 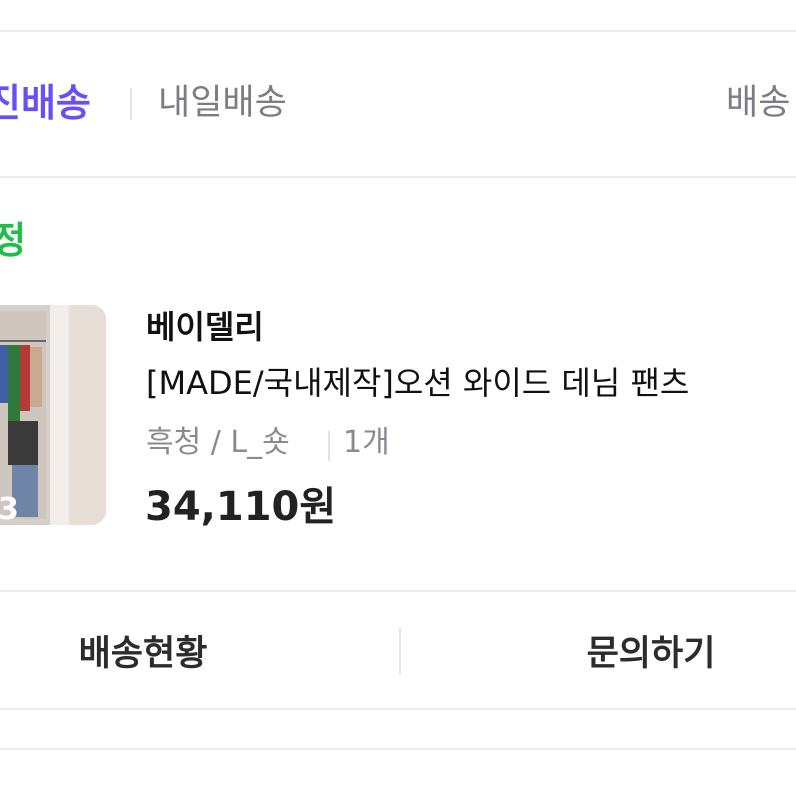 What do you see at coordinates (13, 240) in the screenshot?
I see `order-status-label: 정` at bounding box center [13, 240].